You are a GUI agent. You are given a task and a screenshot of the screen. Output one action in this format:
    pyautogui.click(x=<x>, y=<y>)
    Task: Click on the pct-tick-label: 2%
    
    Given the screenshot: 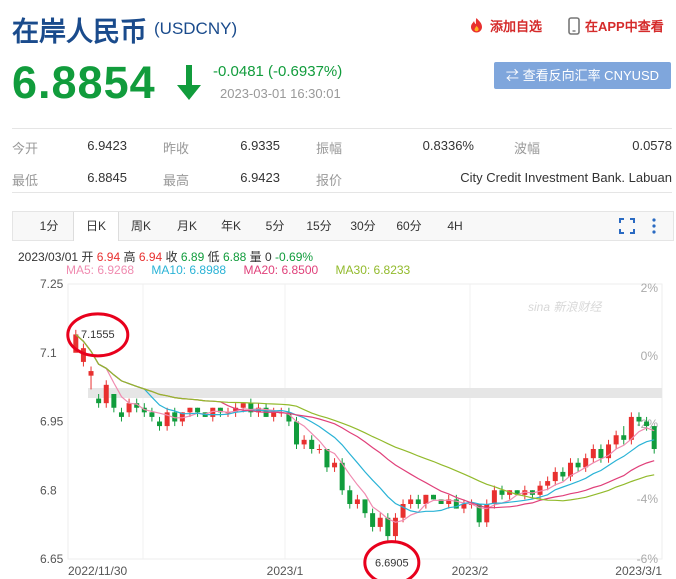 What is the action you would take?
    pyautogui.click(x=650, y=288)
    